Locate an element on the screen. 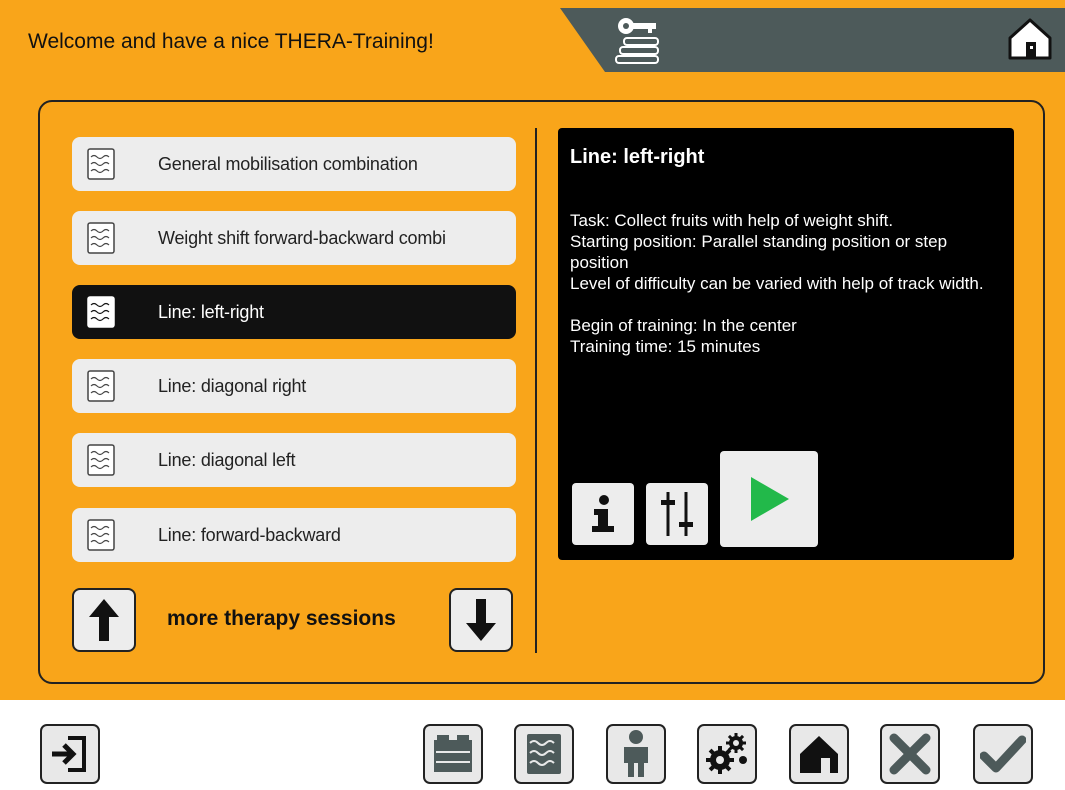 The width and height of the screenshot is (1065, 790). home-button is located at coordinates (819, 754).